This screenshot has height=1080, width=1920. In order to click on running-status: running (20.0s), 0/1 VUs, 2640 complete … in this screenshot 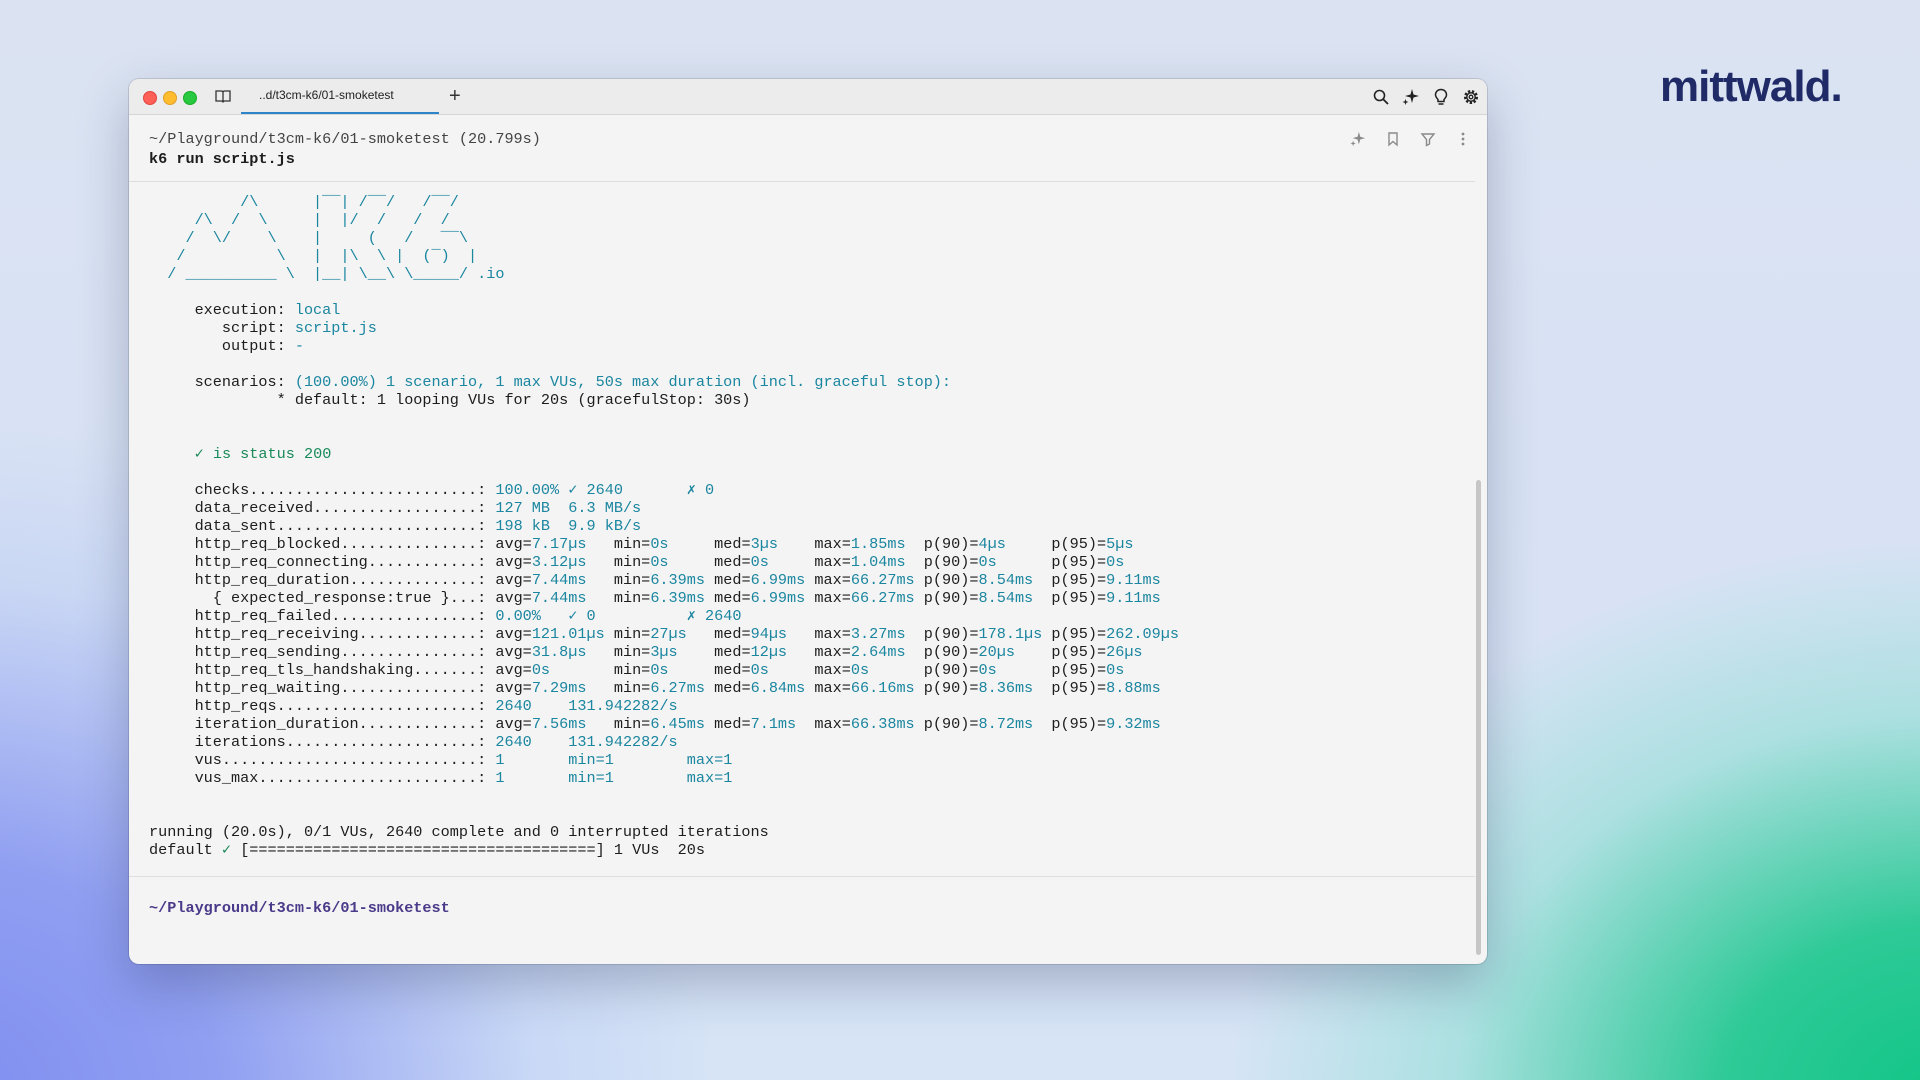, I will do `click(459, 832)`.